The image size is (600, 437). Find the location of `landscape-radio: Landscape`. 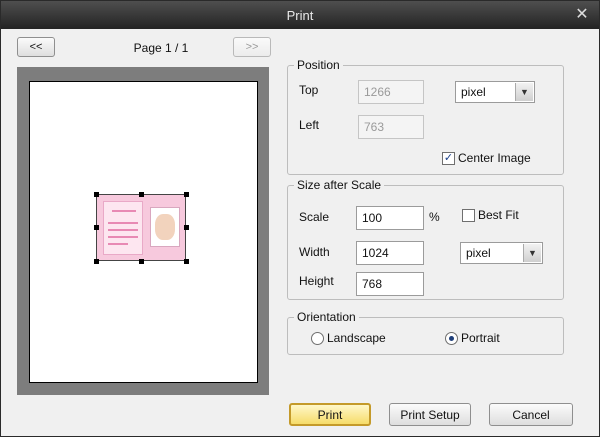

landscape-radio: Landscape is located at coordinates (348, 338).